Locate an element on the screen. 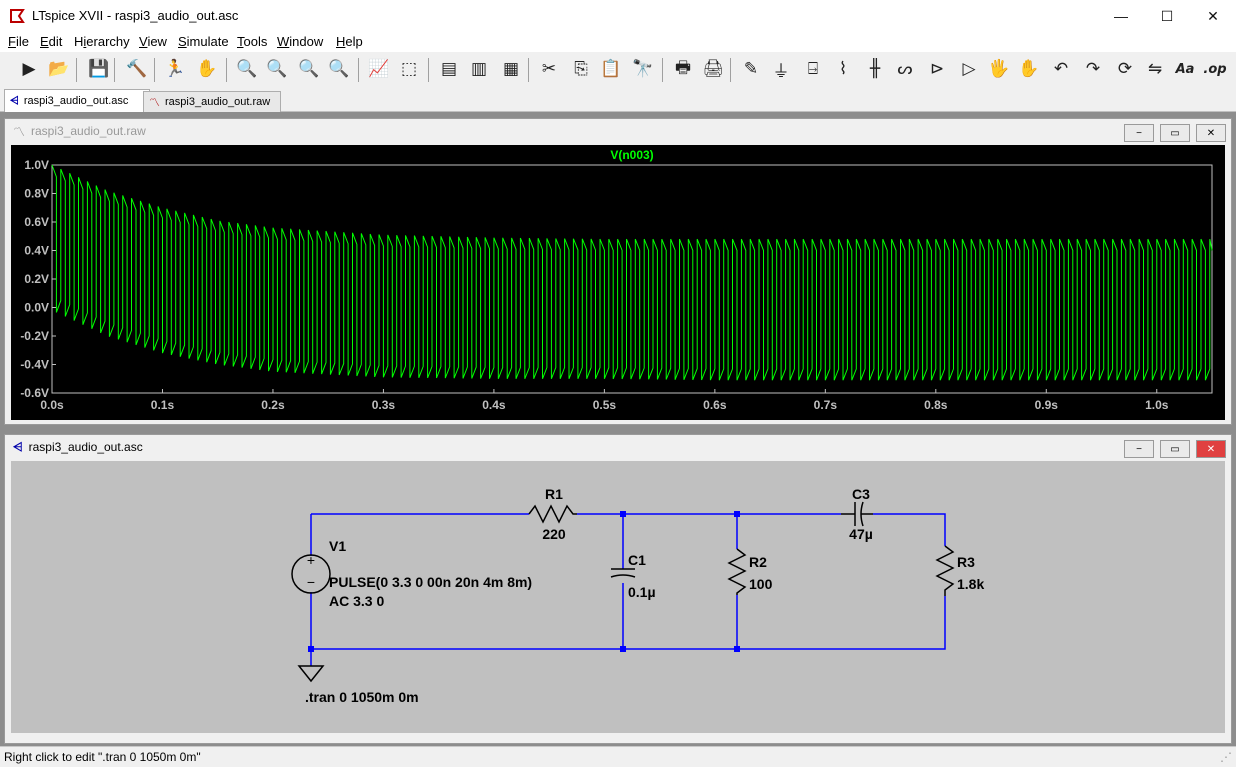 Image resolution: width=1236 pixels, height=767 pixels. spice-directive-icon: .op is located at coordinates (1215, 69).